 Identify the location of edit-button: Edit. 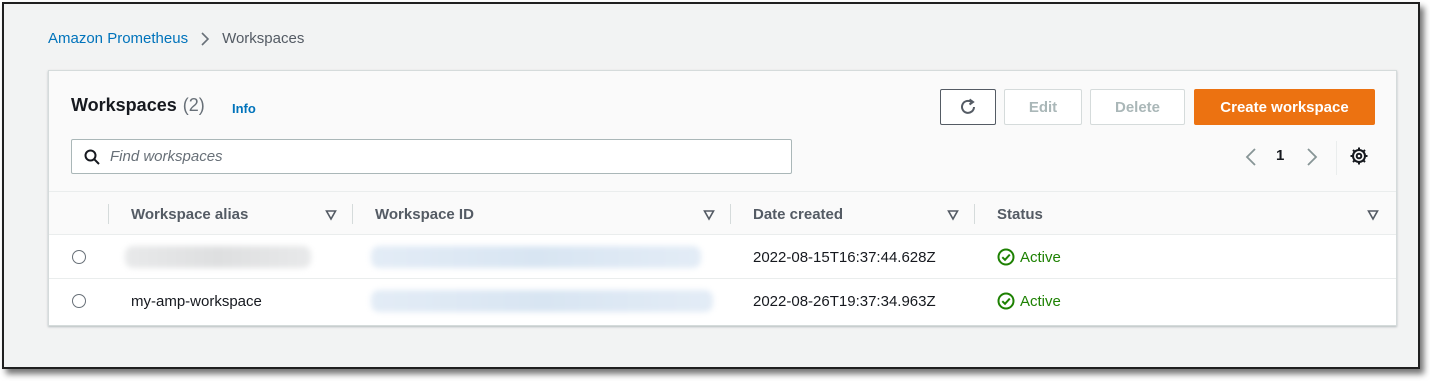
(1043, 107).